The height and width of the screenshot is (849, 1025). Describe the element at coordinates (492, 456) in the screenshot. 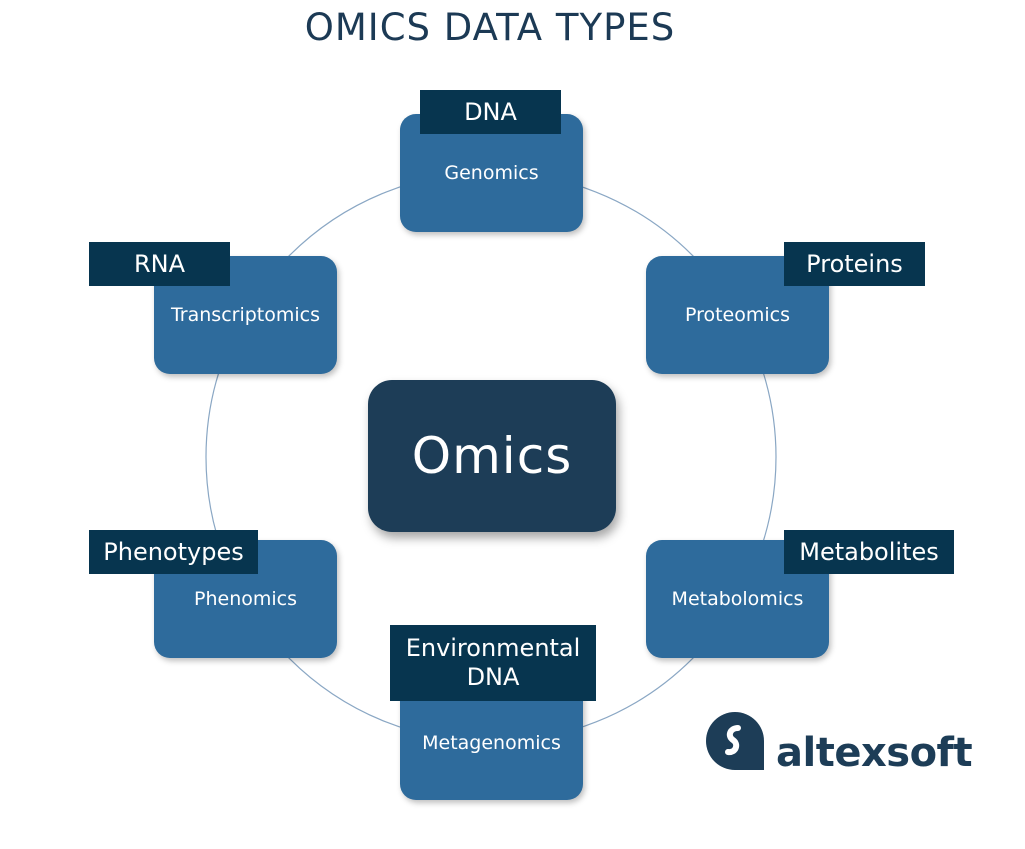

I see `center-node: Omics` at that location.